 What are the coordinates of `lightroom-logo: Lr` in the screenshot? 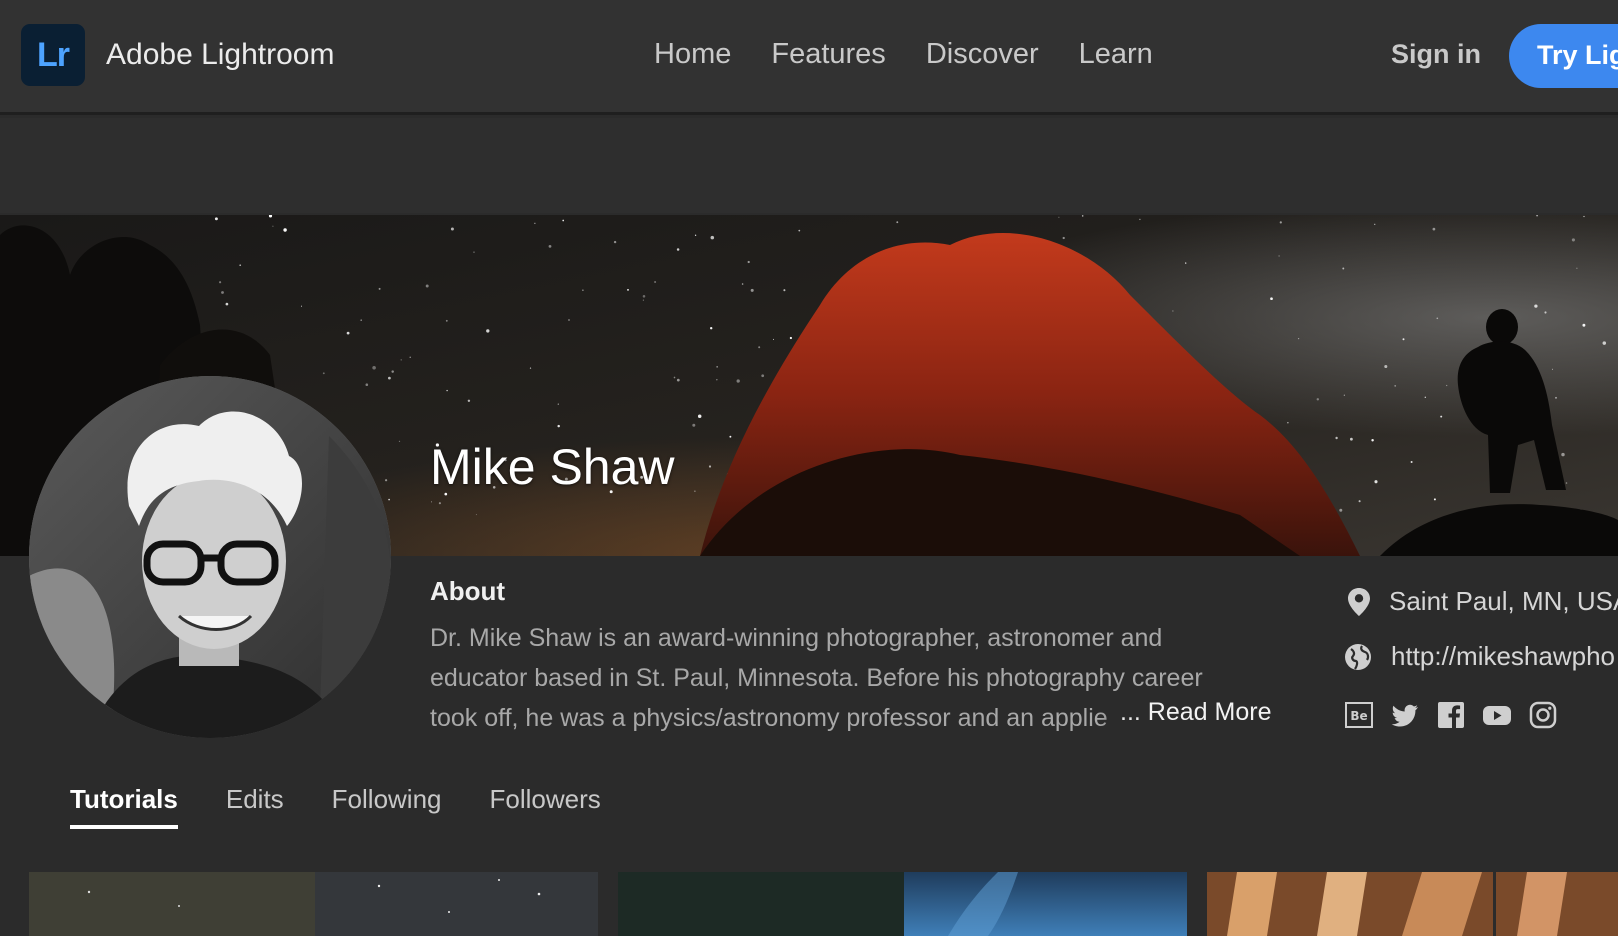 It's located at (53, 55).